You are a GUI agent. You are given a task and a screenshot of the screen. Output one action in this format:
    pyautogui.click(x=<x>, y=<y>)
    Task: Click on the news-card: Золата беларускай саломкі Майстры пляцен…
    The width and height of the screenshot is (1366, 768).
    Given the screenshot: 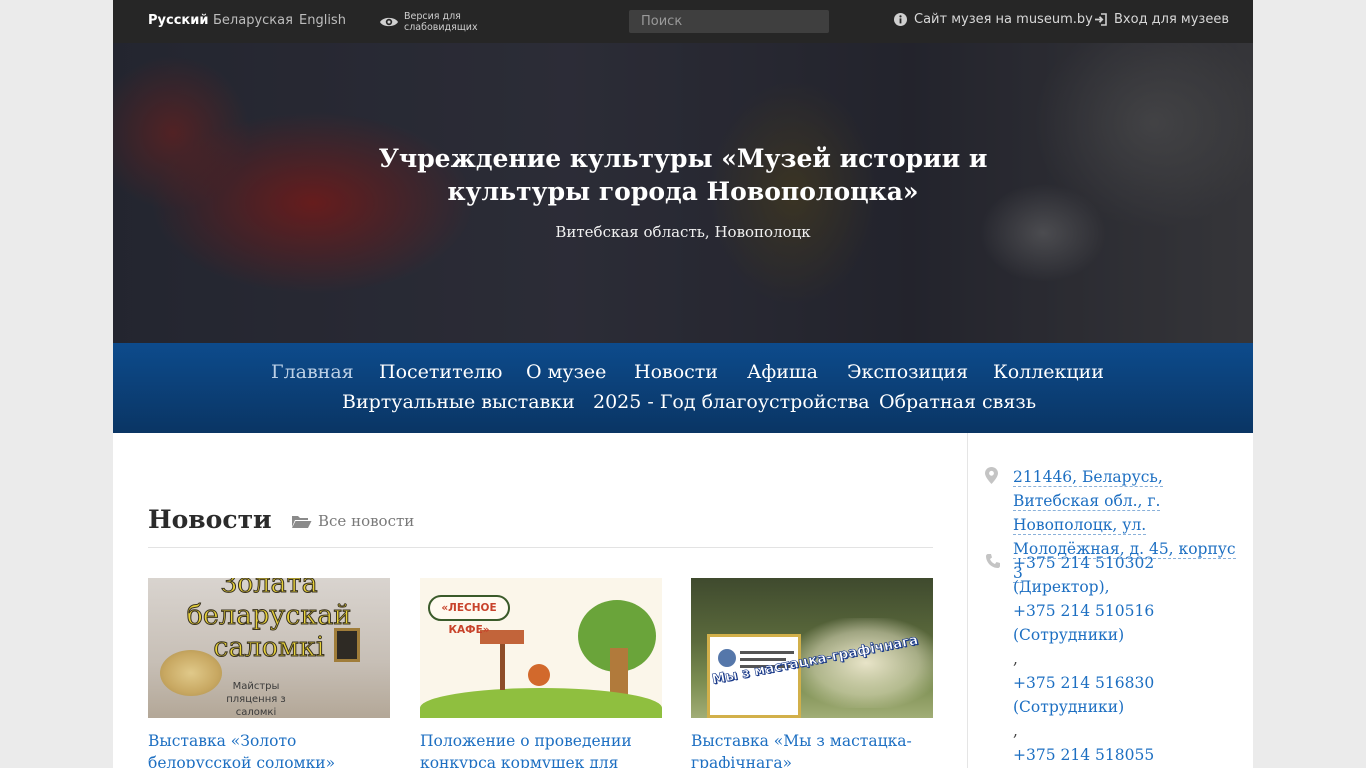 What is the action you would take?
    pyautogui.click(x=269, y=673)
    